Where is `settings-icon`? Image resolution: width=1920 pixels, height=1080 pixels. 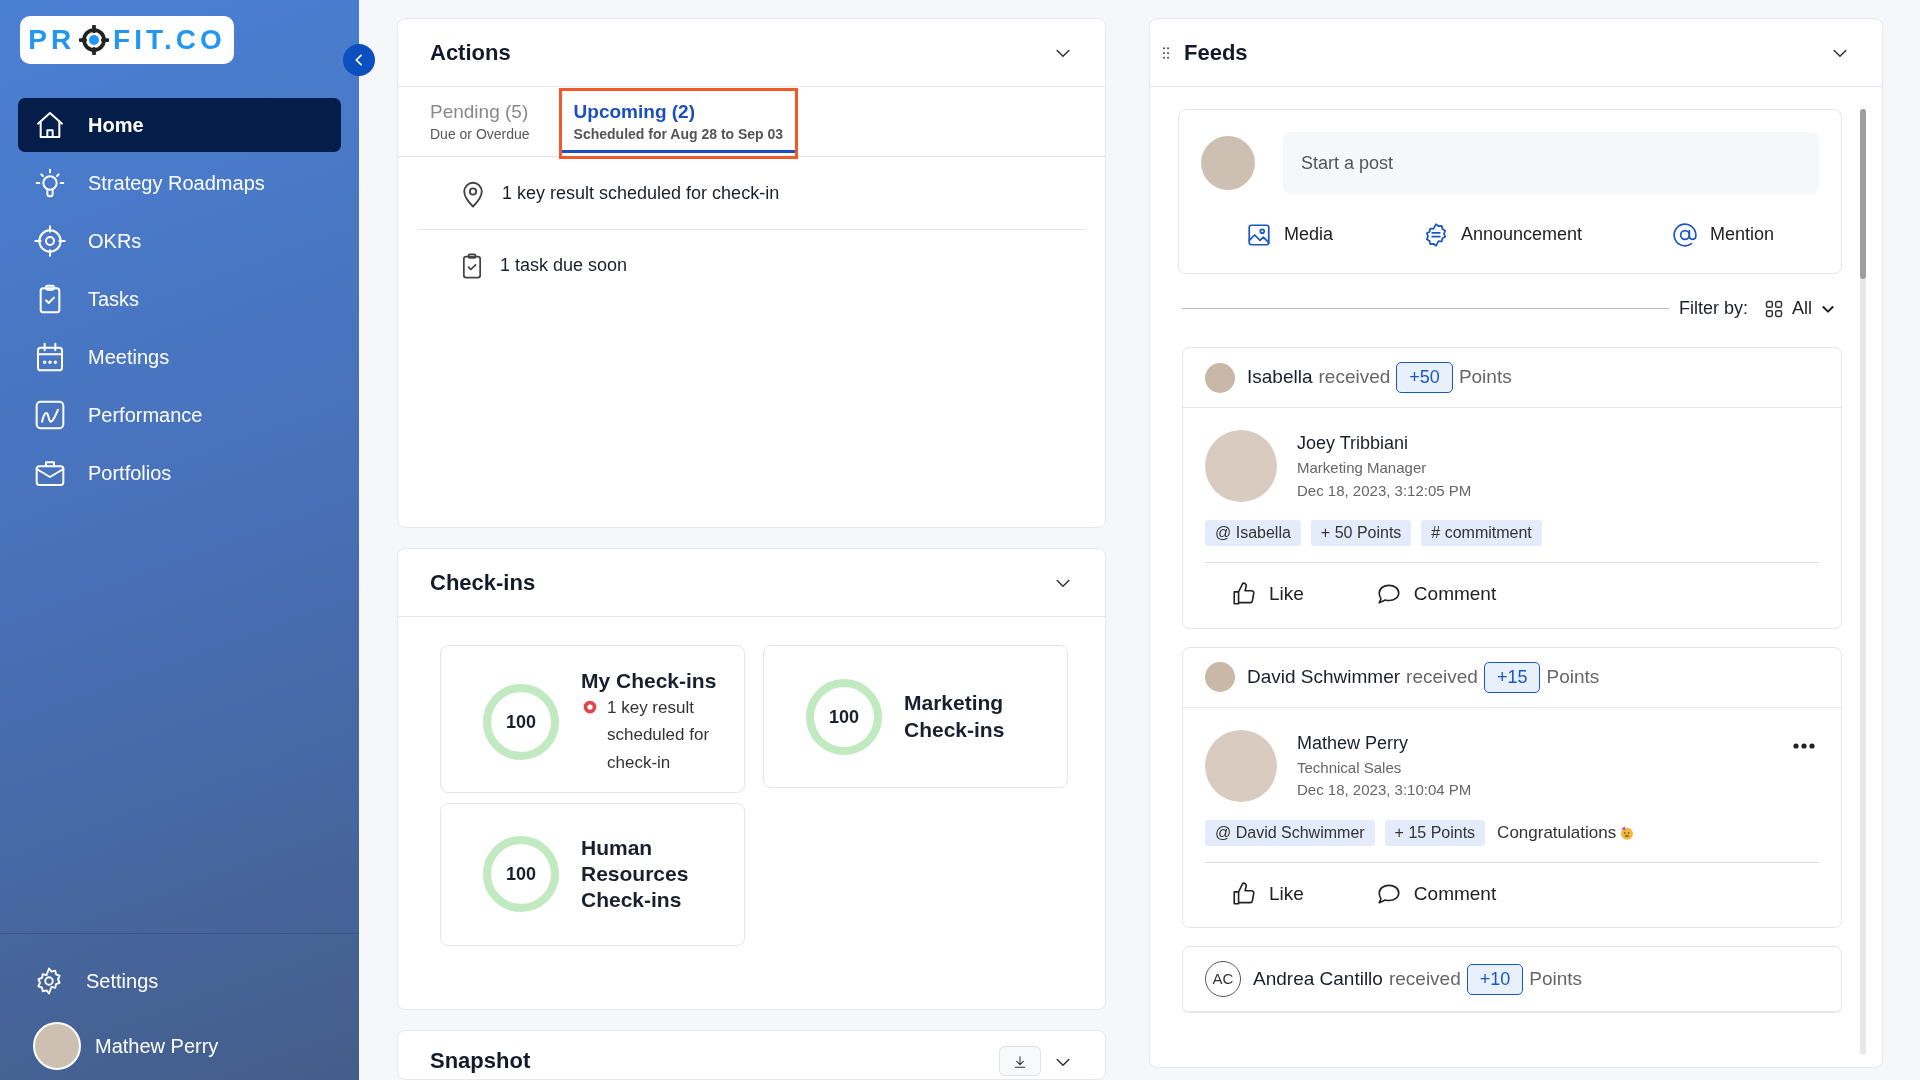
settings-icon is located at coordinates (49, 981).